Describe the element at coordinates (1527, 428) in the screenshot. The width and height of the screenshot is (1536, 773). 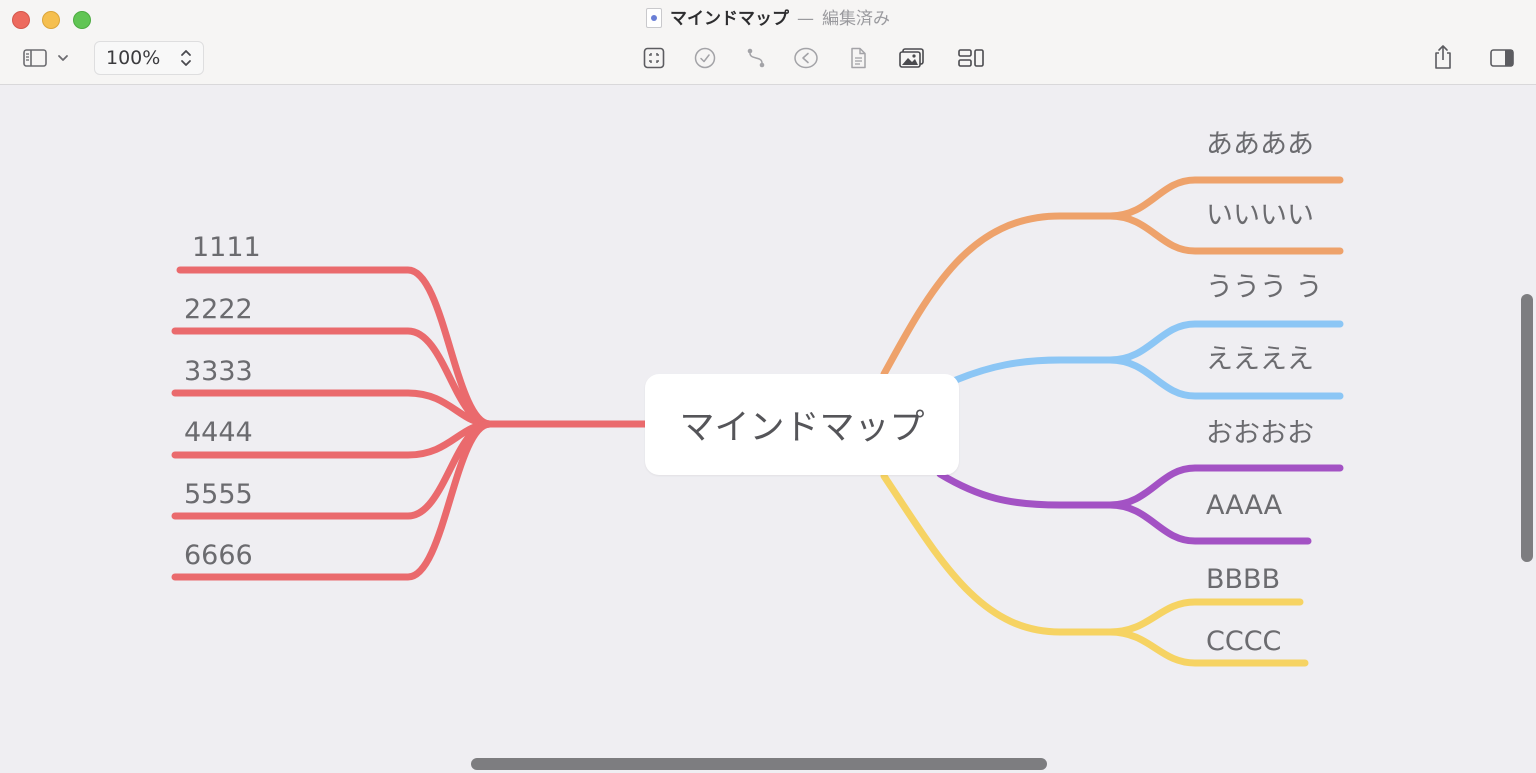
I see `vertical-scrollbar` at that location.